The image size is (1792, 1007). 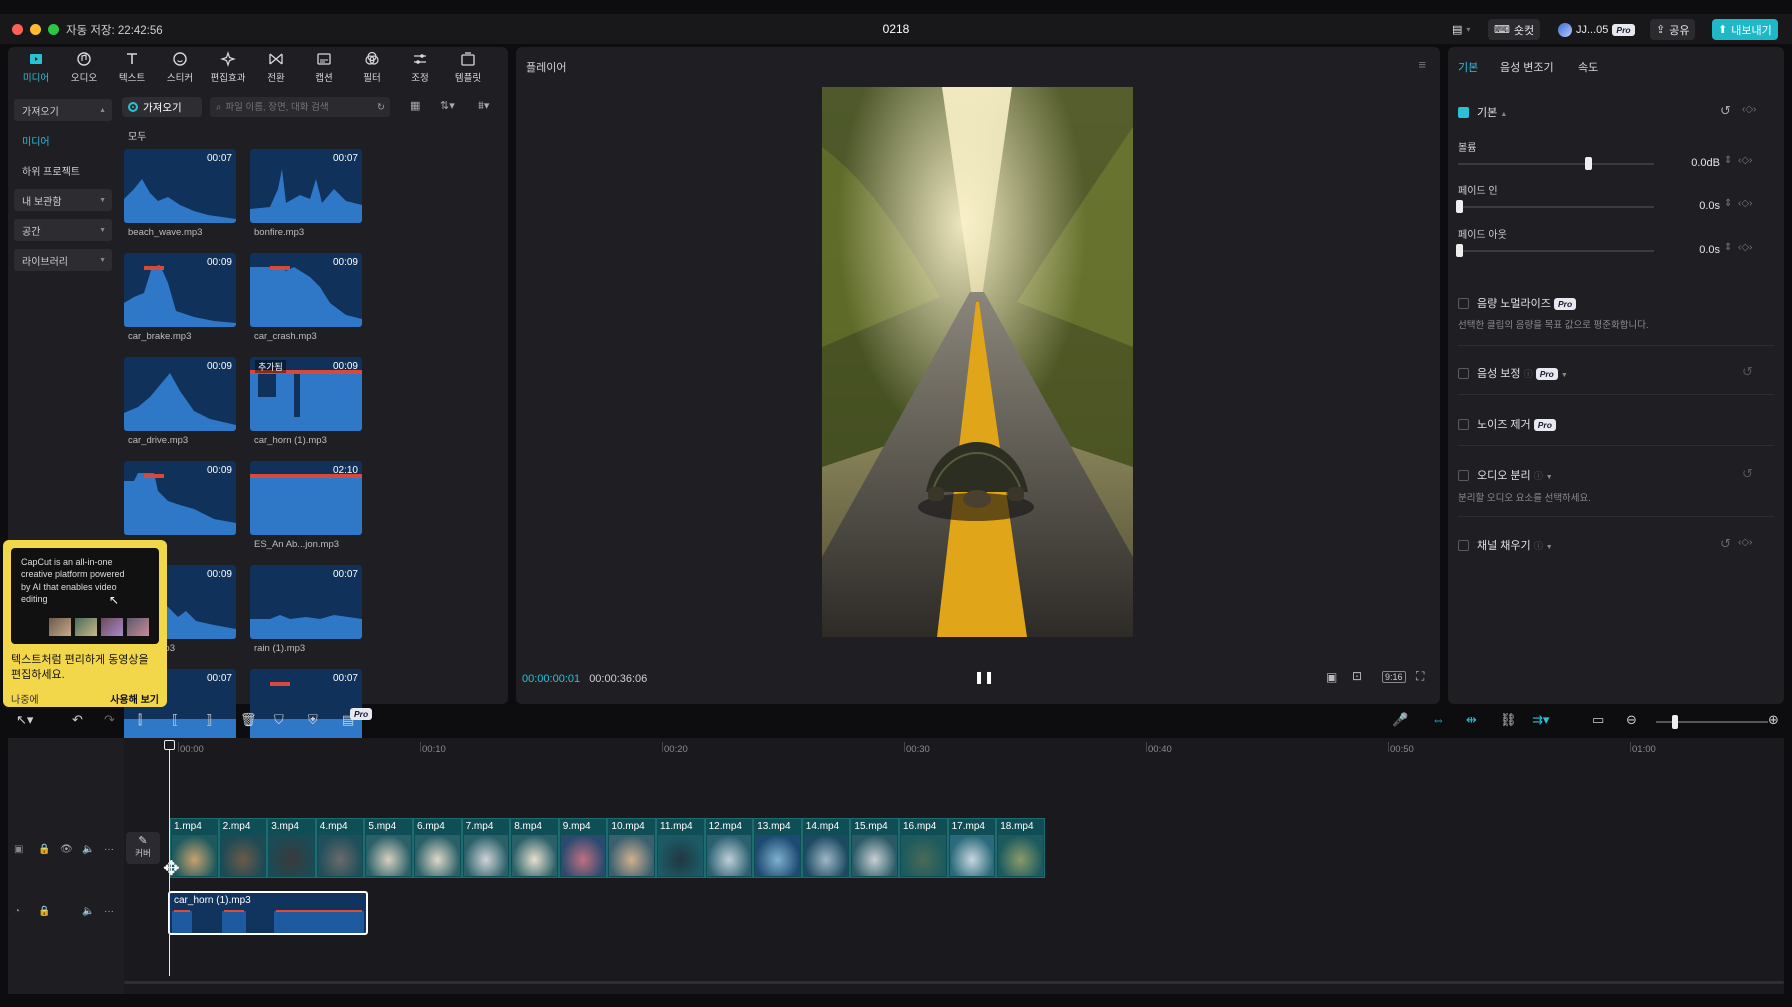 I want to click on video-clip: 15.mp4, so click(x=874, y=848).